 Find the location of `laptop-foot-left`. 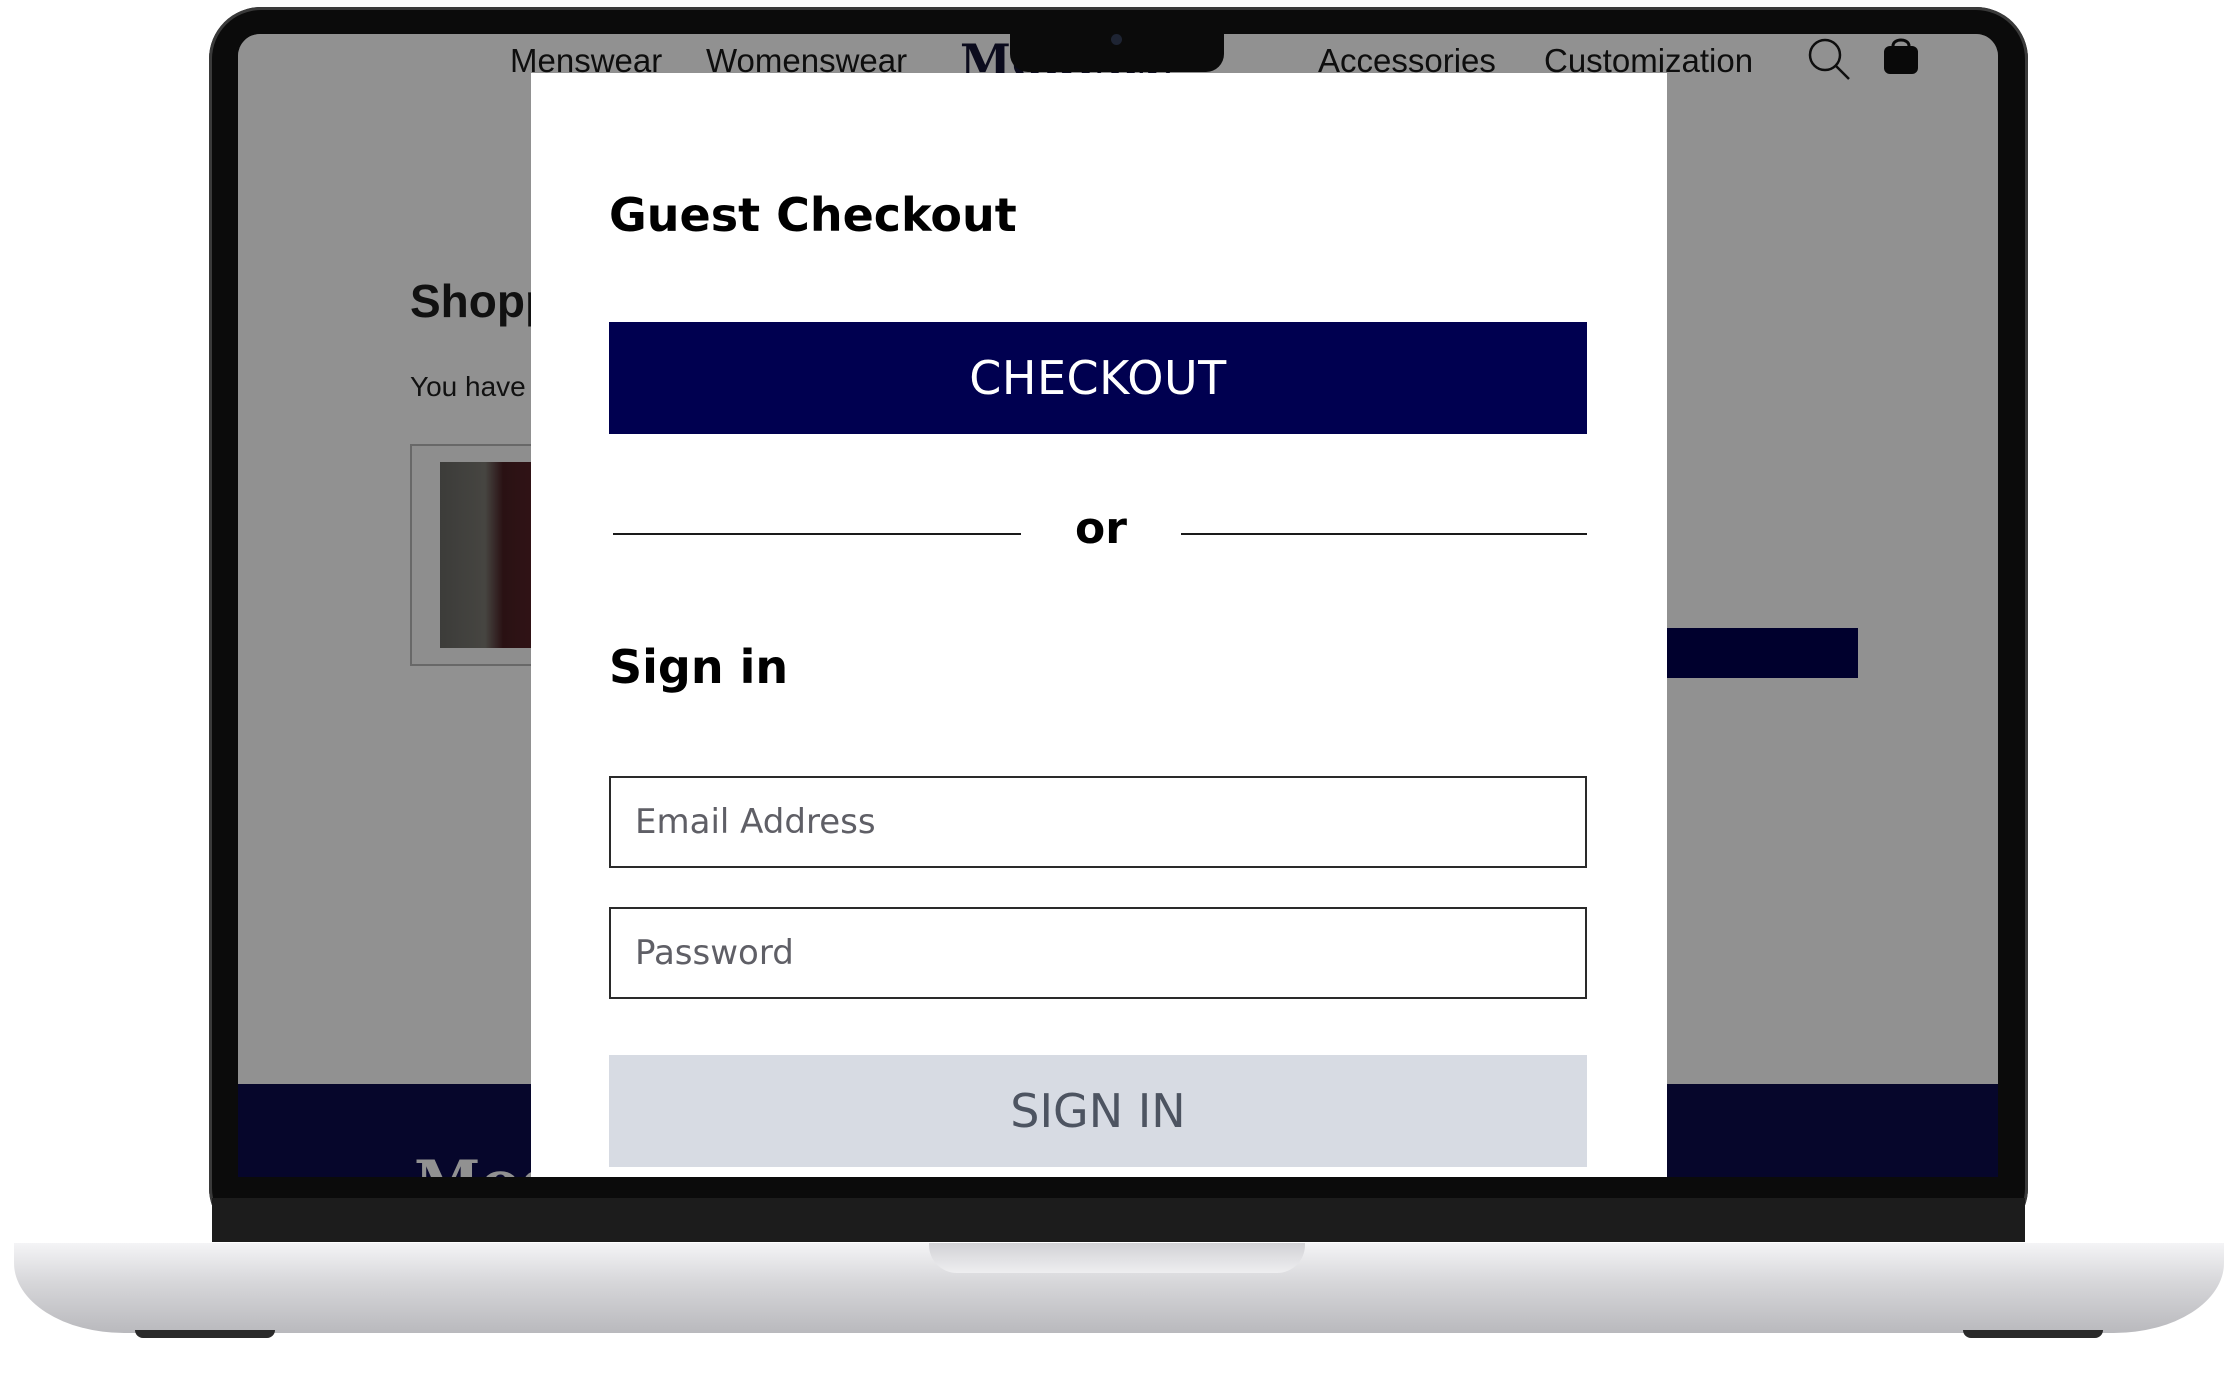

laptop-foot-left is located at coordinates (205, 1334).